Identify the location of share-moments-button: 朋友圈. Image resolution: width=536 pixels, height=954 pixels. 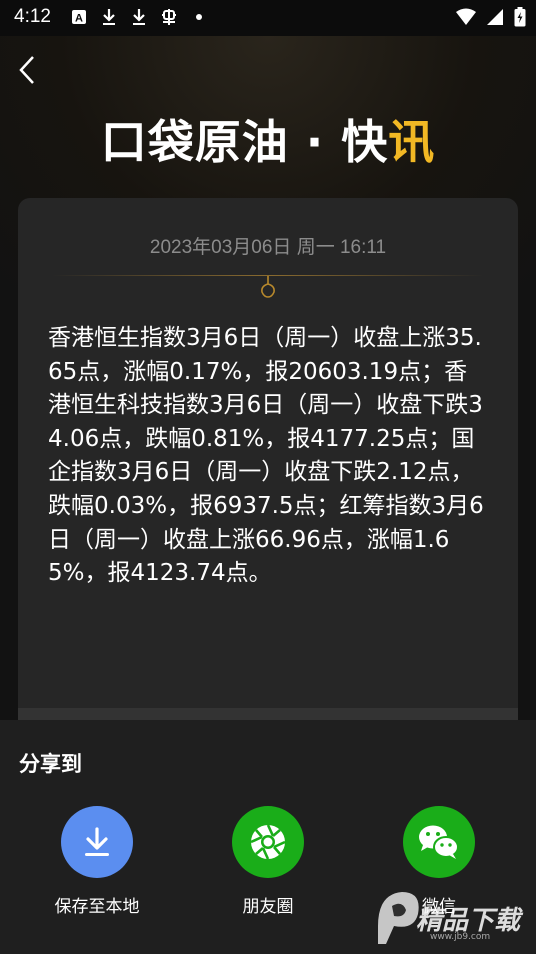
(268, 861).